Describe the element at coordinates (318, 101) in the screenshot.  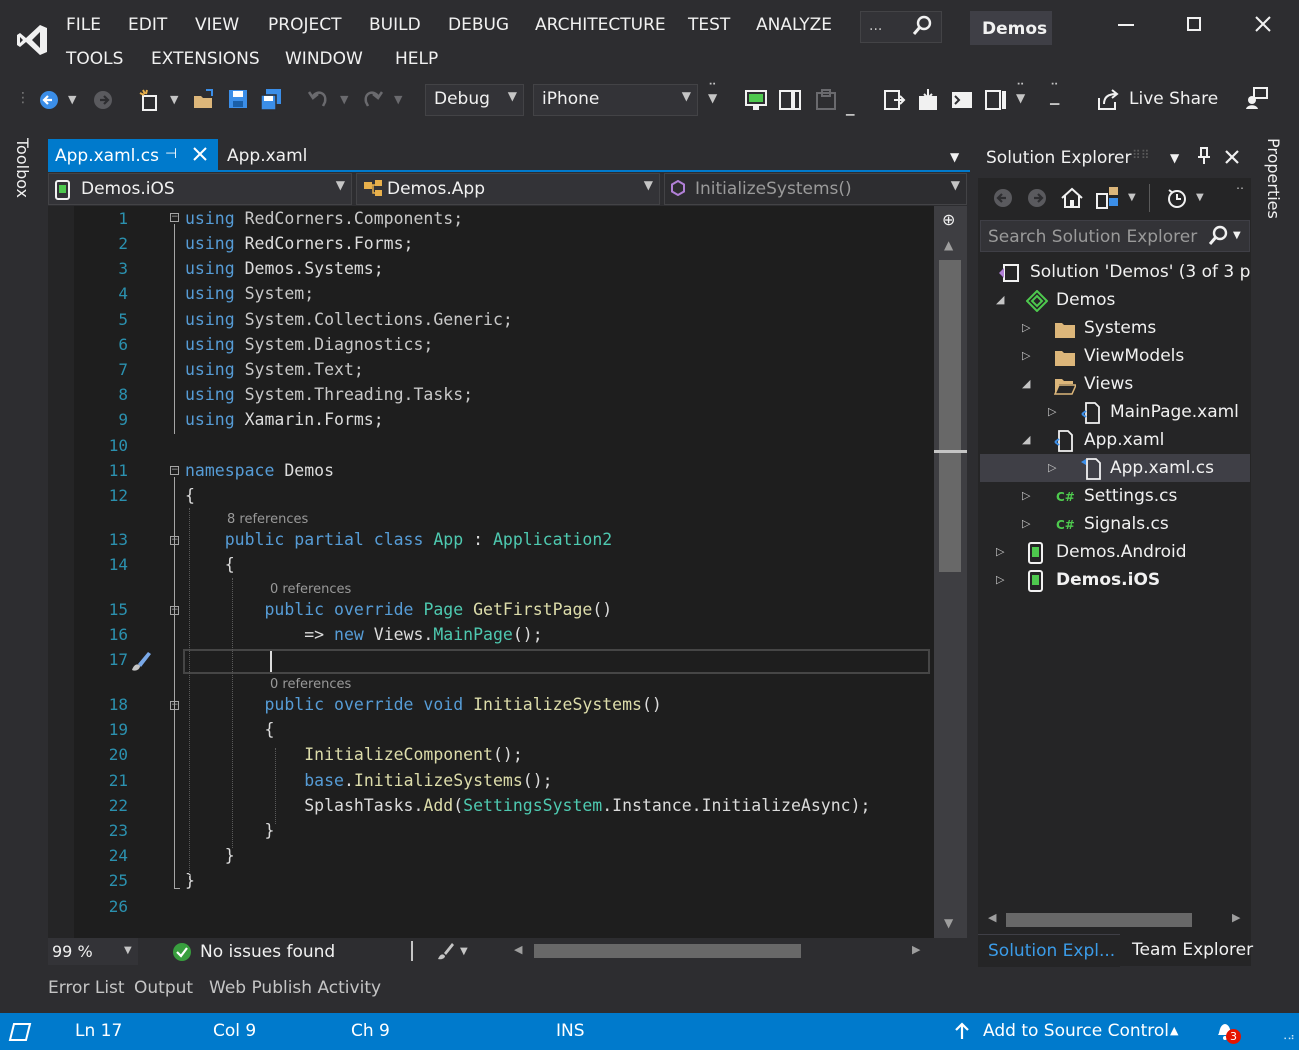
I see `undo-icon` at that location.